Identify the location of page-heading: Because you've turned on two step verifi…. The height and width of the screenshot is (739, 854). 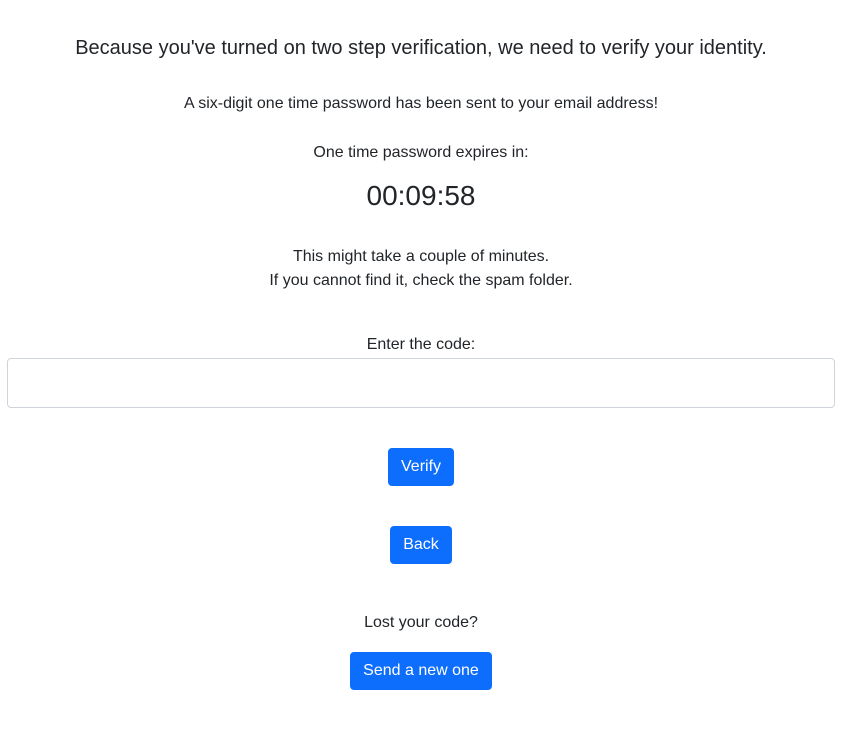
(421, 48).